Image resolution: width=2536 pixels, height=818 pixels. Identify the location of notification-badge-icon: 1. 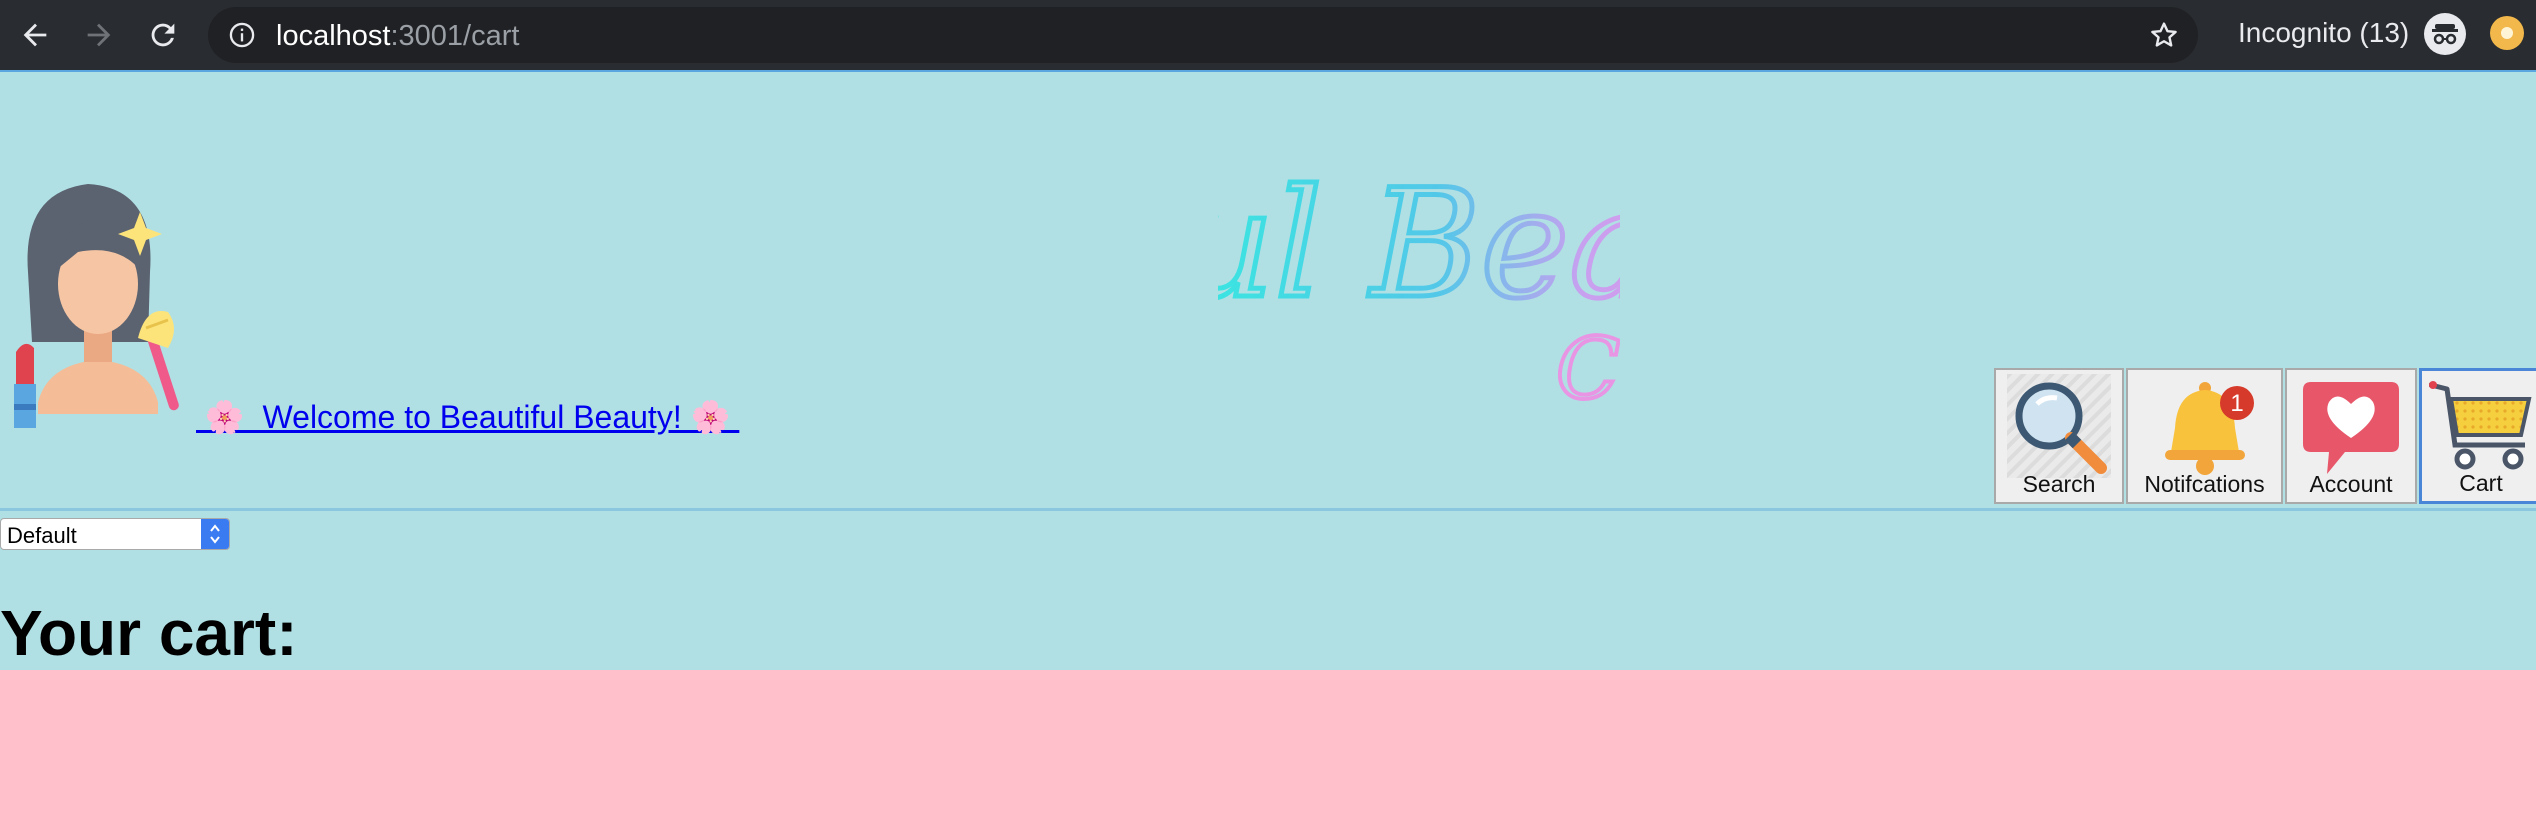
(2237, 403).